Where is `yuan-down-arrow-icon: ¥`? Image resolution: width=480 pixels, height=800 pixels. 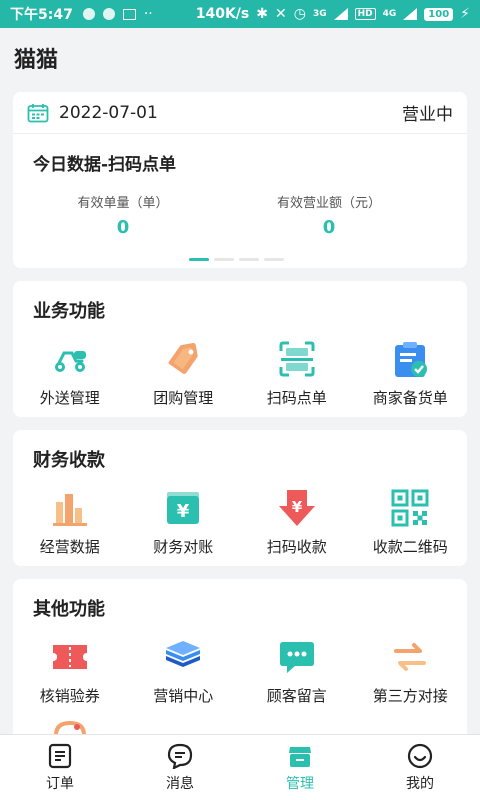
yuan-down-arrow-icon: ¥ is located at coordinates (296, 508).